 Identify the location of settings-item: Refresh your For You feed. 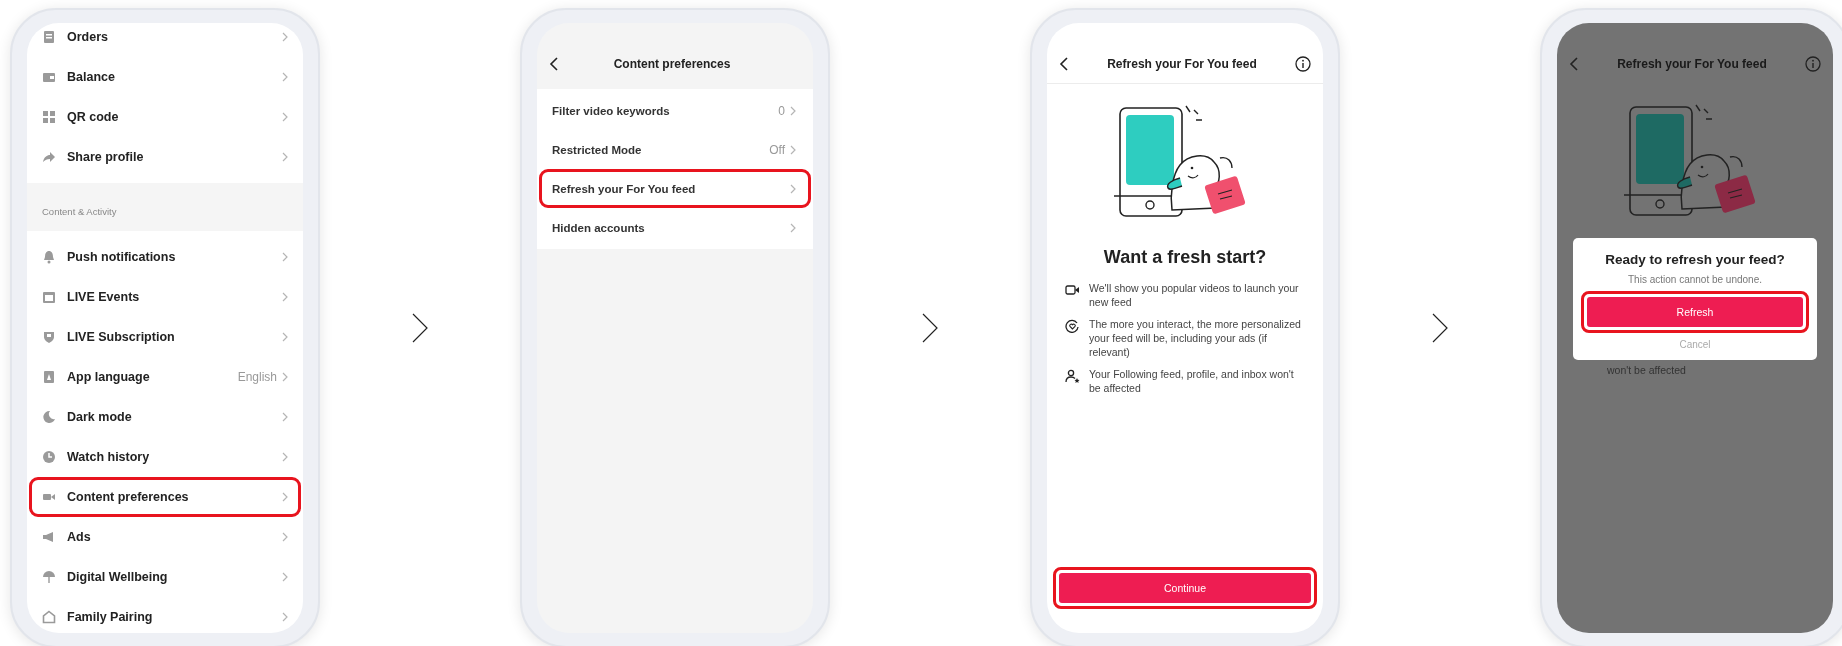
(675, 188).